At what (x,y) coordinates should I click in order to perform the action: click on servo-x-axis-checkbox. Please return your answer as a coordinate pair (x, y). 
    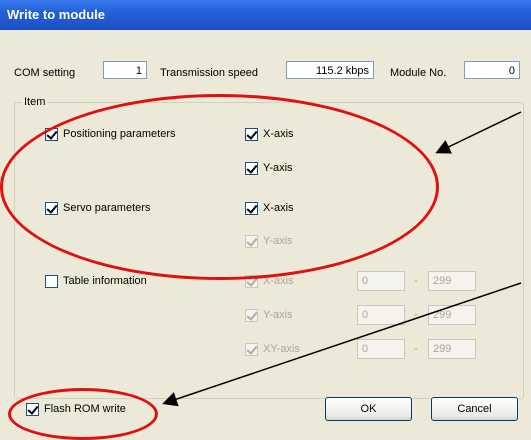
    Looking at the image, I should click on (251, 208).